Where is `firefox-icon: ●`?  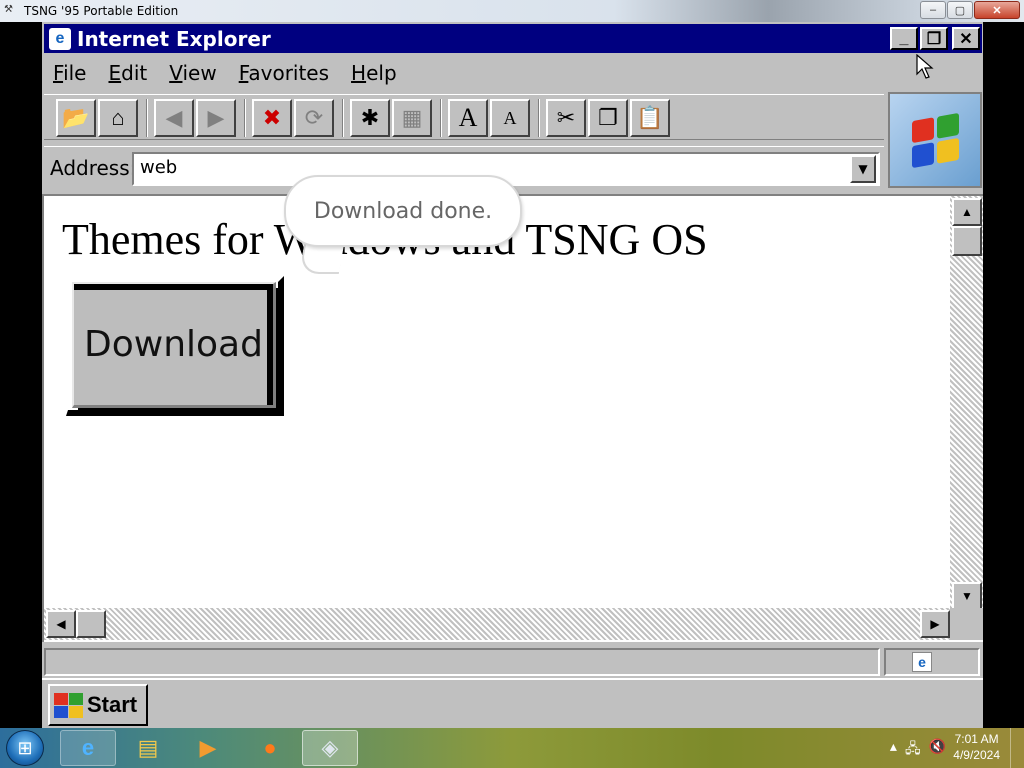 firefox-icon: ● is located at coordinates (270, 748).